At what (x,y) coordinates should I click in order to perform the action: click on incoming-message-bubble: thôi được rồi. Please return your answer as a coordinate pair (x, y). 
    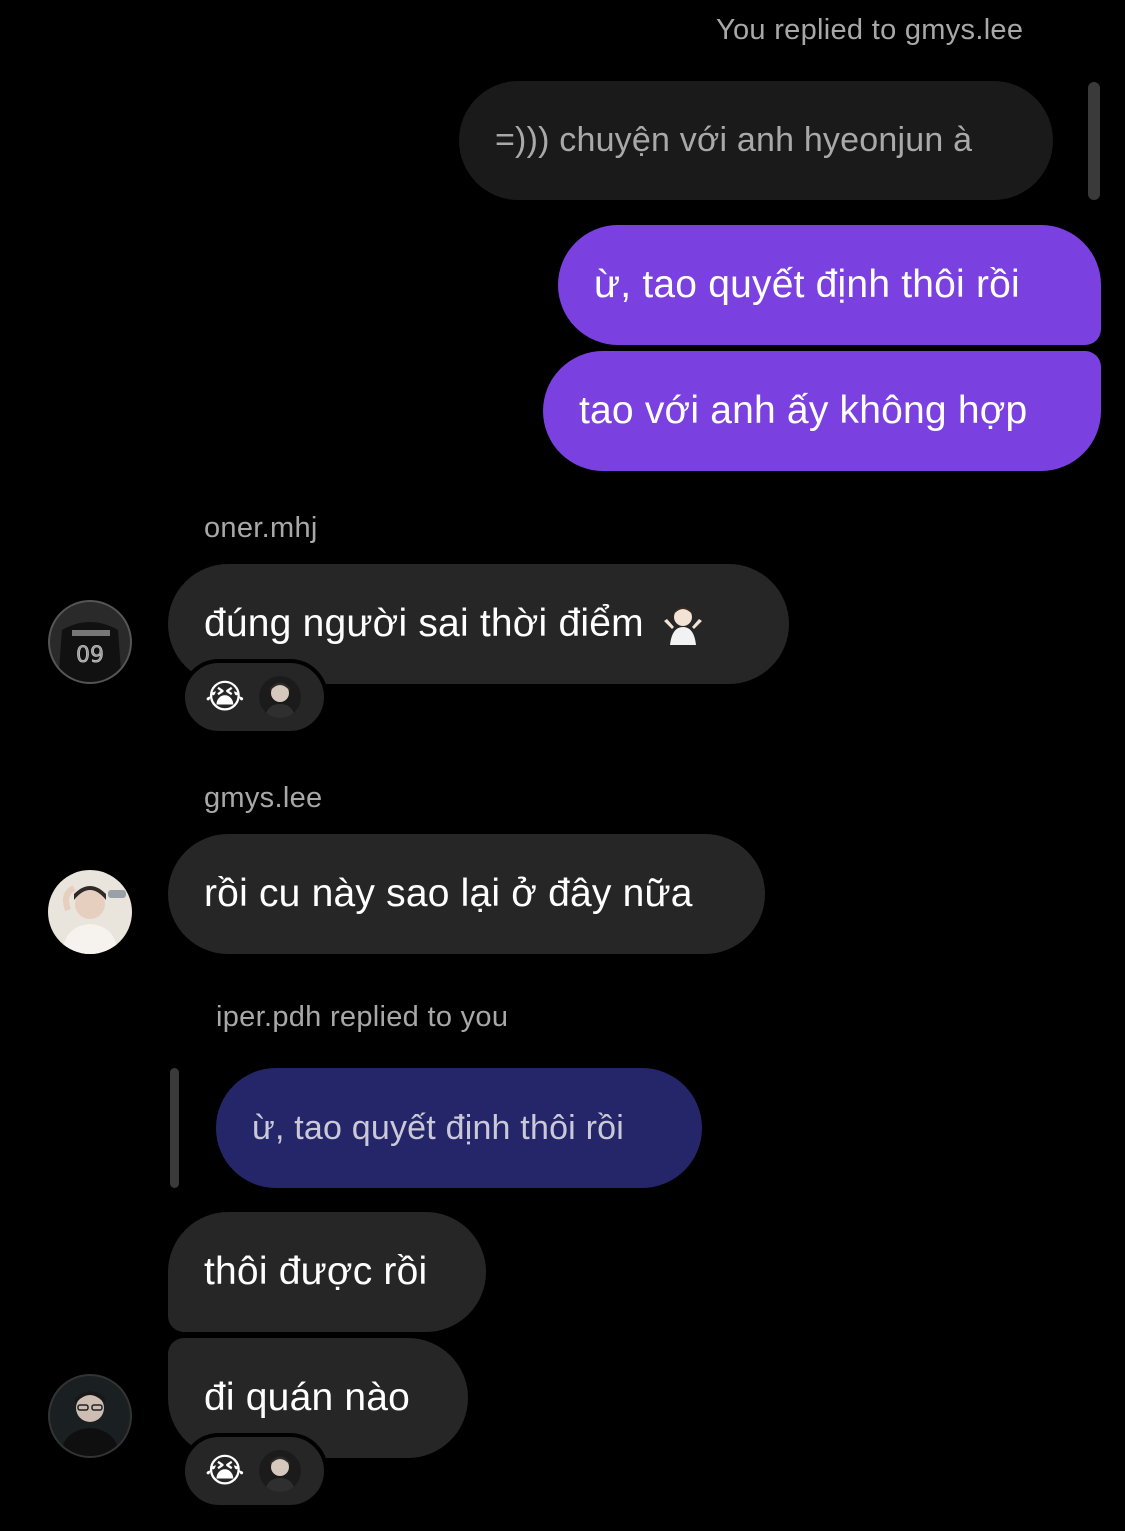
    Looking at the image, I should click on (327, 1272).